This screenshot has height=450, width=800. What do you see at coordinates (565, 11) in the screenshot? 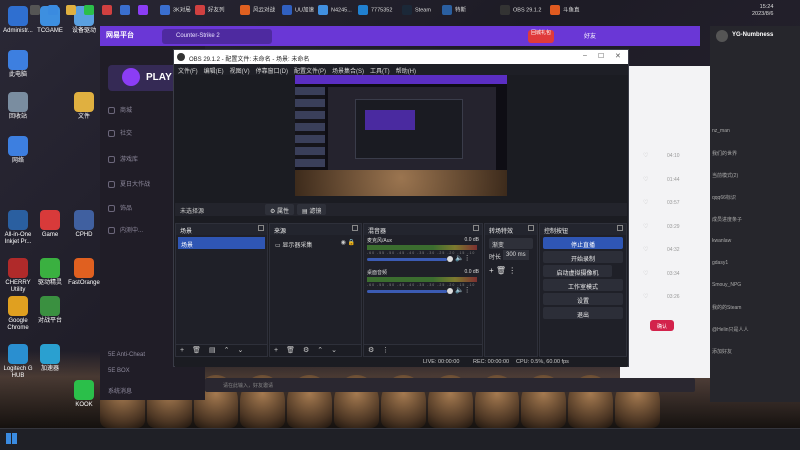
I see `taskbar-app: 斗鱼直` at bounding box center [565, 11].